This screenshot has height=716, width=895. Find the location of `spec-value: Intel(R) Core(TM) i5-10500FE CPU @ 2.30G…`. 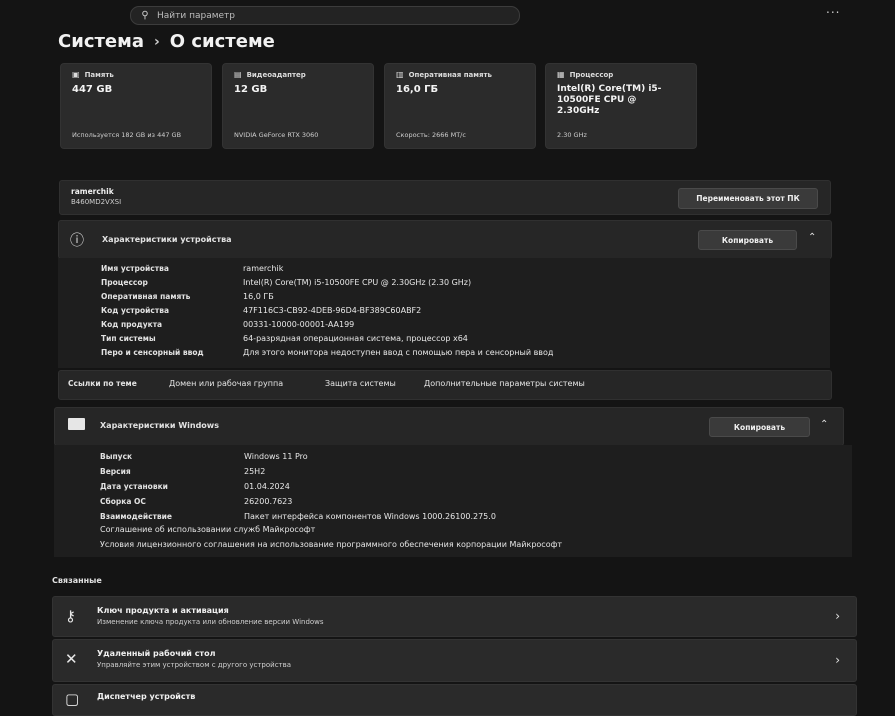

spec-value: Intel(R) Core(TM) i5-10500FE CPU @ 2.30G… is located at coordinates (357, 282).